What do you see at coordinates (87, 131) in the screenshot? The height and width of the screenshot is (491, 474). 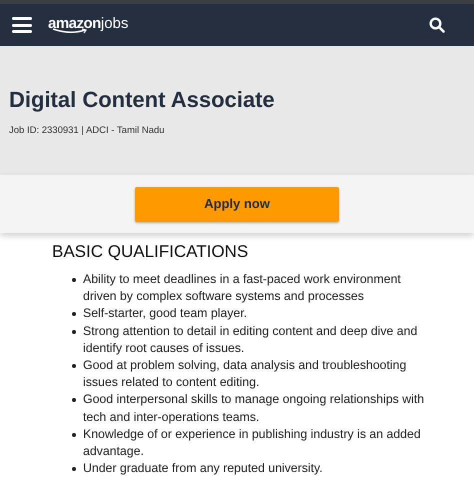 I see `job-meta: Job ID: 2330931 | ADCI - Tamil Nadu` at bounding box center [87, 131].